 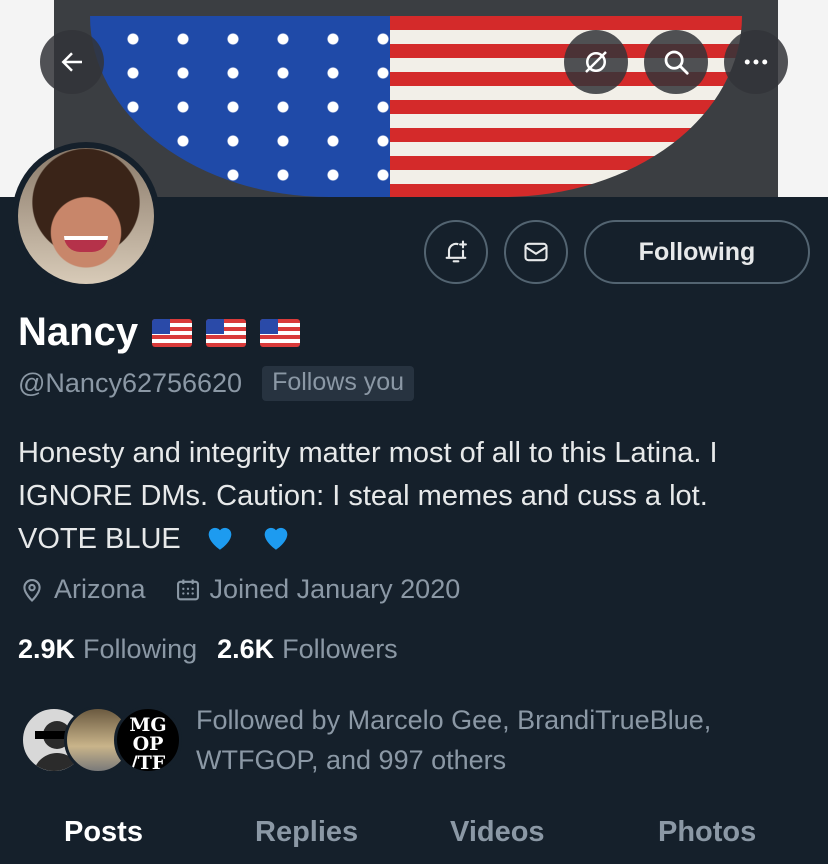 I want to click on followers-label: Followers, so click(x=340, y=649).